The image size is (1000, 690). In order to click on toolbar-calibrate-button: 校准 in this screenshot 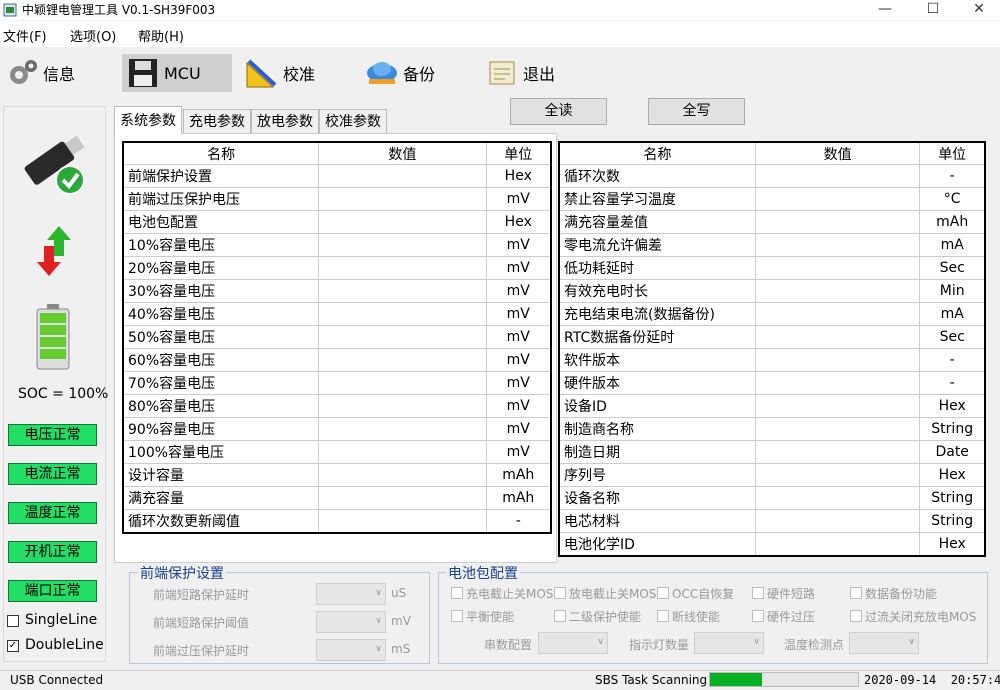, I will do `click(300, 73)`.